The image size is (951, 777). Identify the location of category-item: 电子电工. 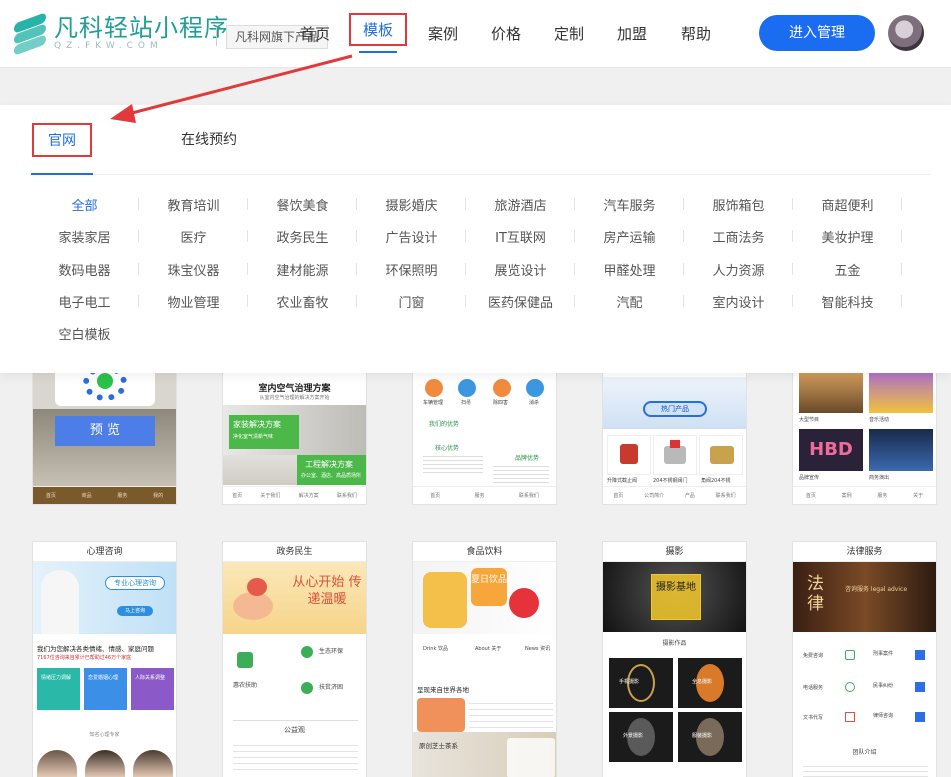
(84, 301).